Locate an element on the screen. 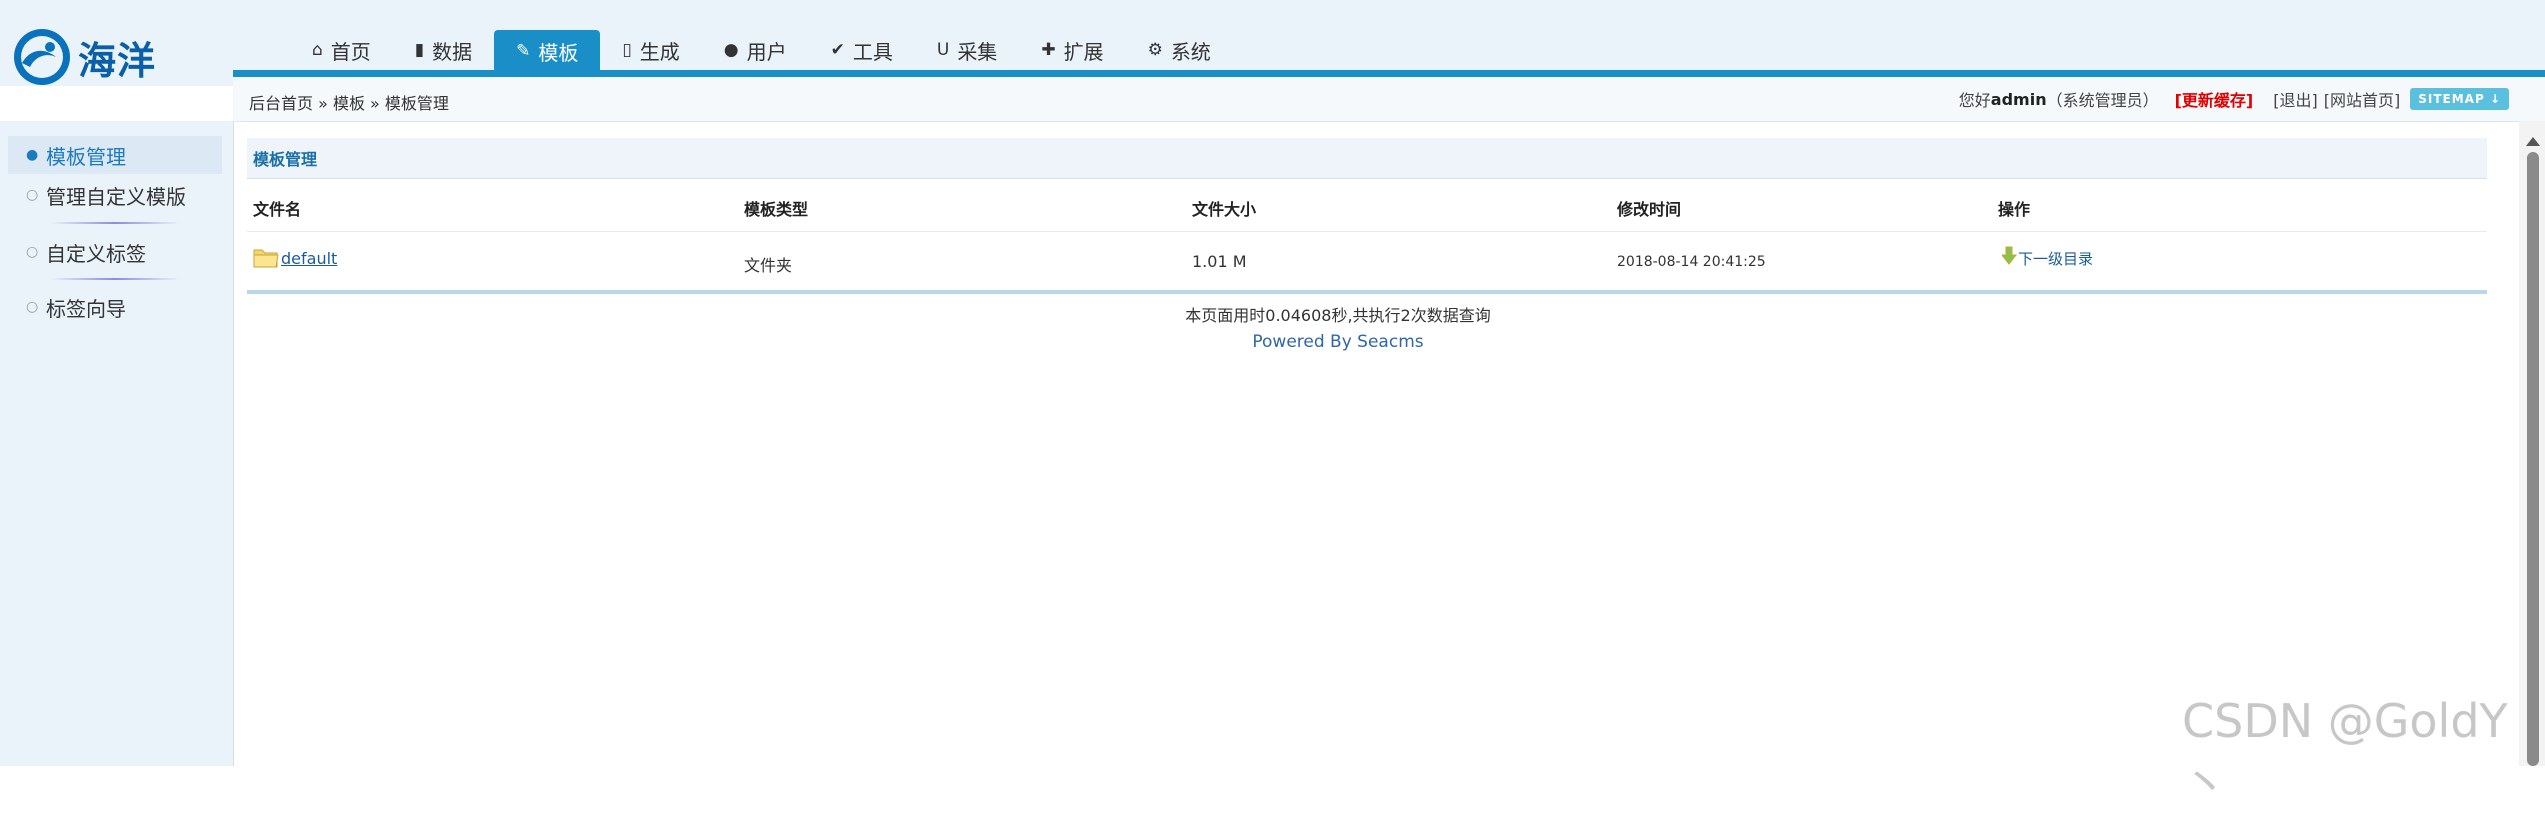 This screenshot has height=814, width=2545. user-icon: ● is located at coordinates (731, 50).